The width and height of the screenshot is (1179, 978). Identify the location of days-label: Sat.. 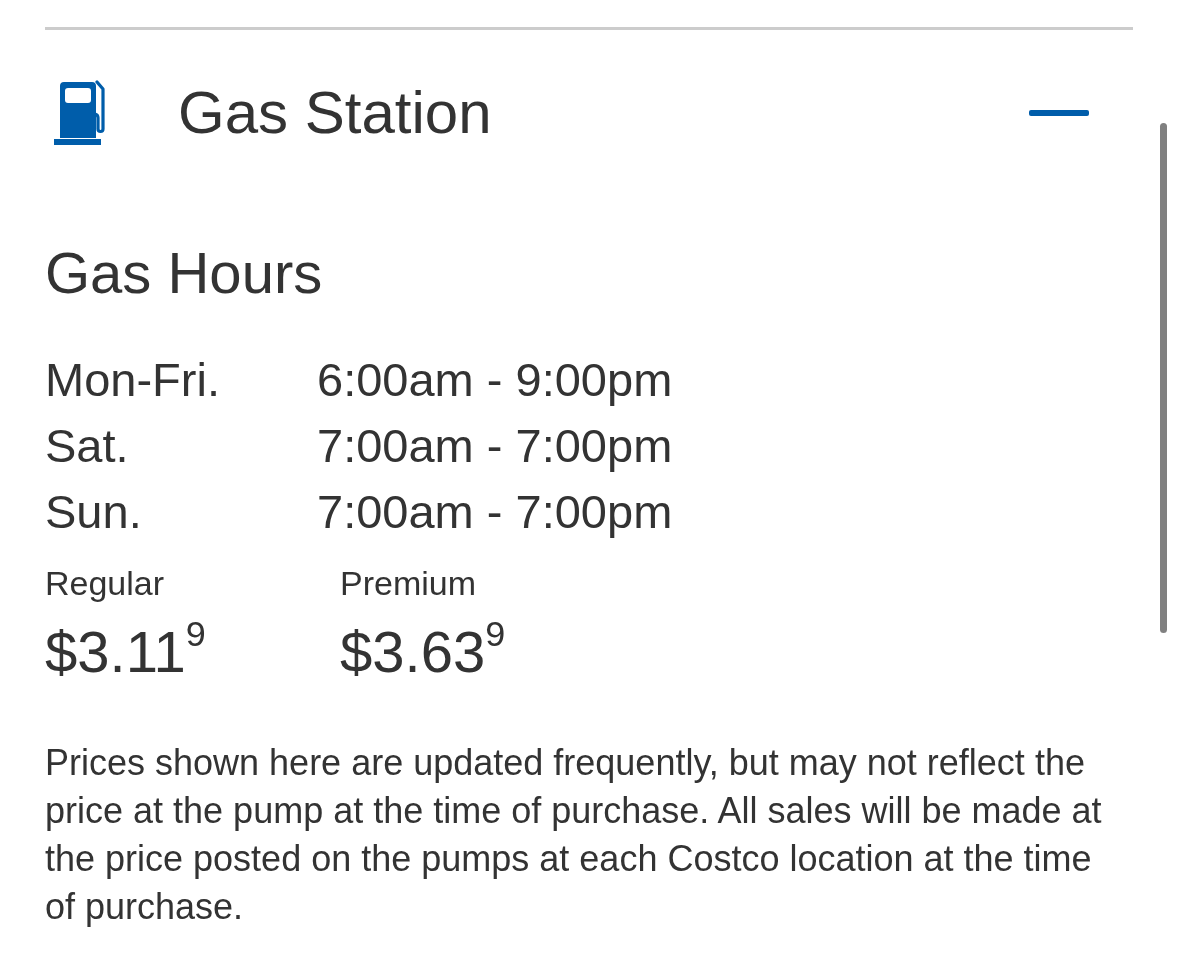
(87, 446).